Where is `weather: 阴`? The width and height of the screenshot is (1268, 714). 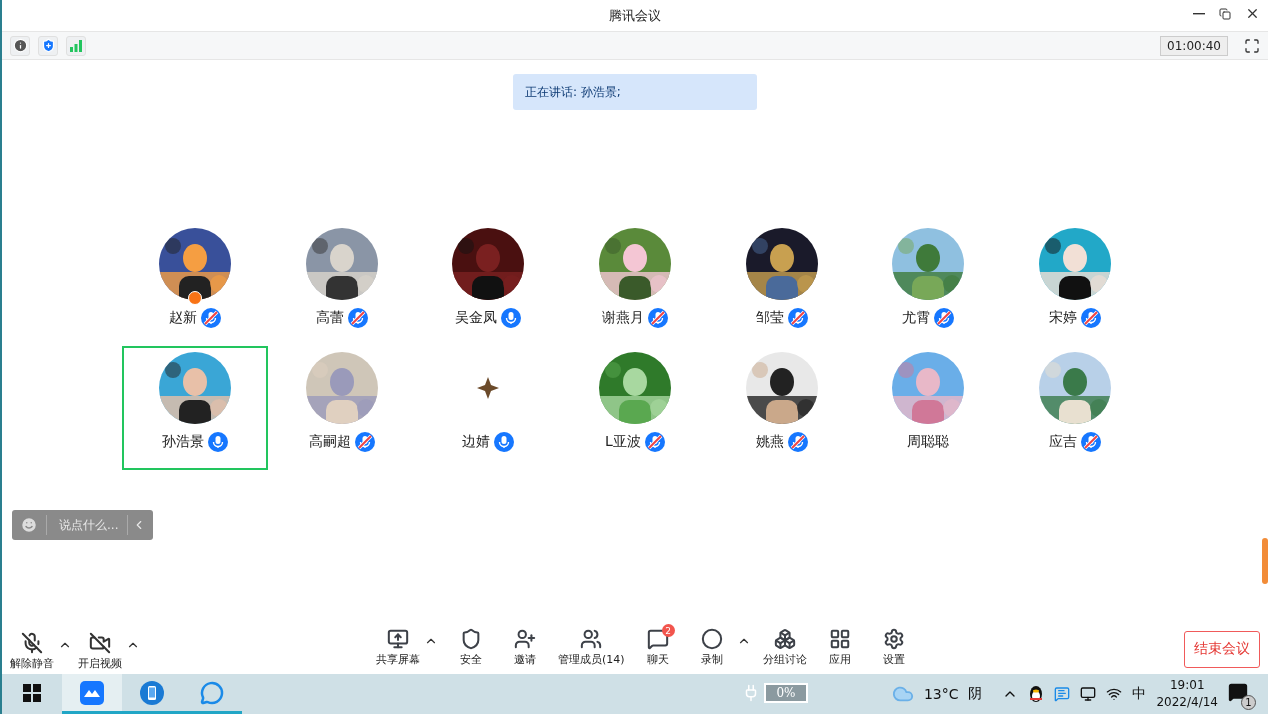
weather: 阴 is located at coordinates (975, 694).